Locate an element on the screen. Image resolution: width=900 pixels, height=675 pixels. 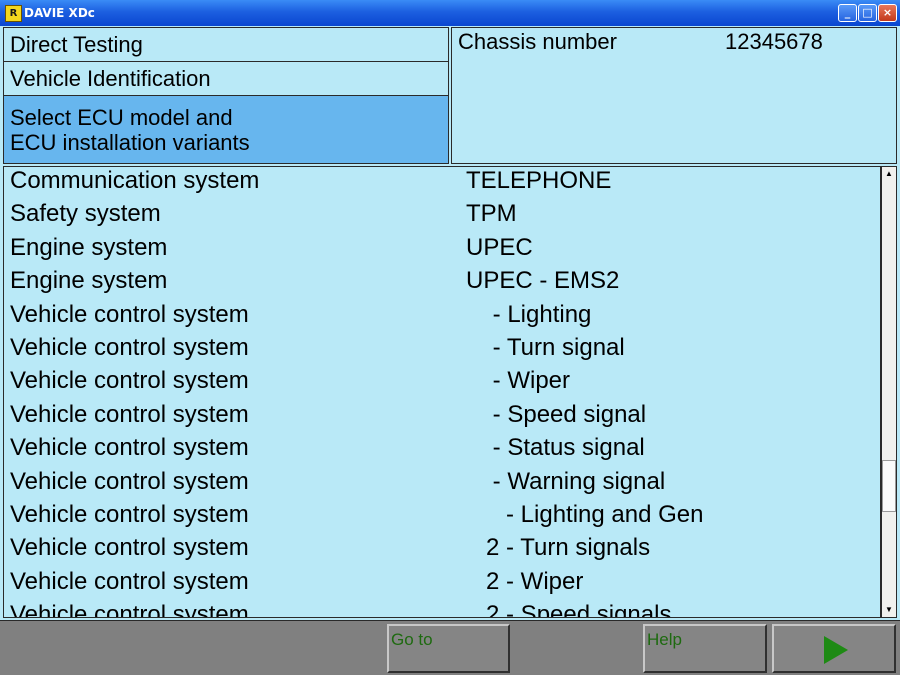
help-label: Help is located at coordinates (664, 639).